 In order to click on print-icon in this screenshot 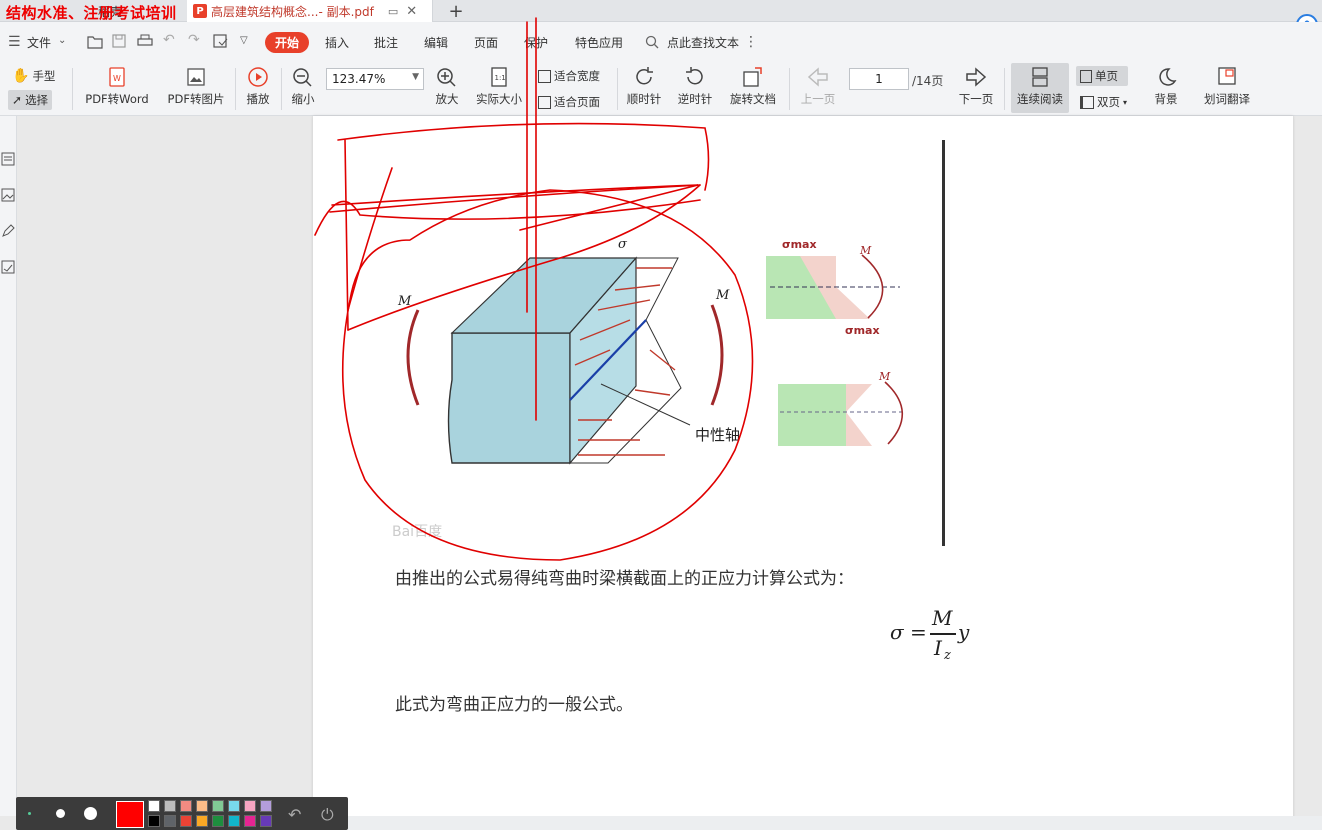, I will do `click(145, 41)`.